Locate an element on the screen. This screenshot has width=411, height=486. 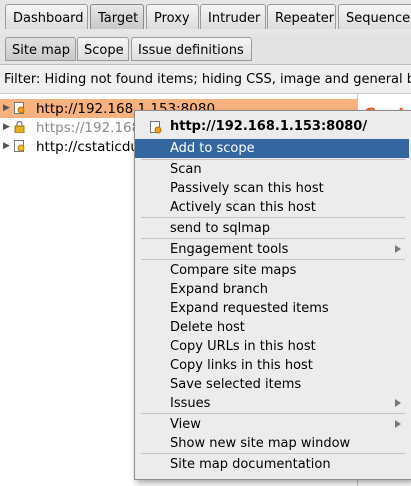
subtab-label: Scope is located at coordinates (104, 50).